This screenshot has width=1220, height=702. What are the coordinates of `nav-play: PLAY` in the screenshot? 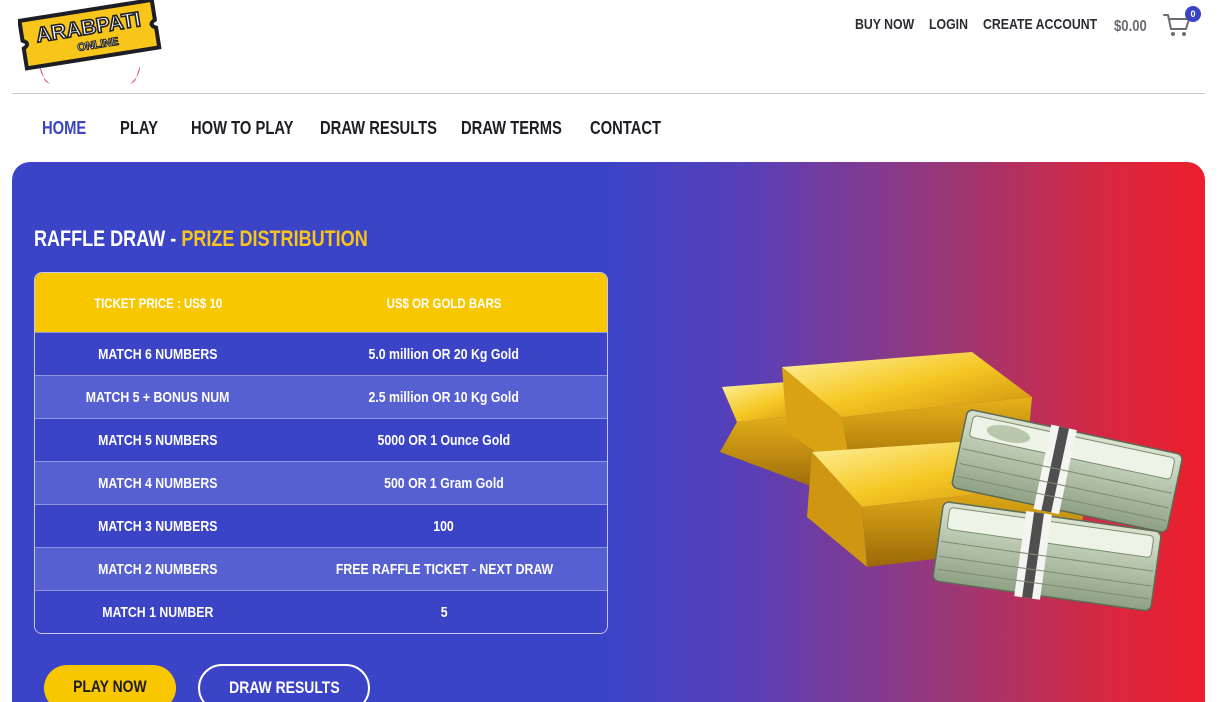 It's located at (143, 128).